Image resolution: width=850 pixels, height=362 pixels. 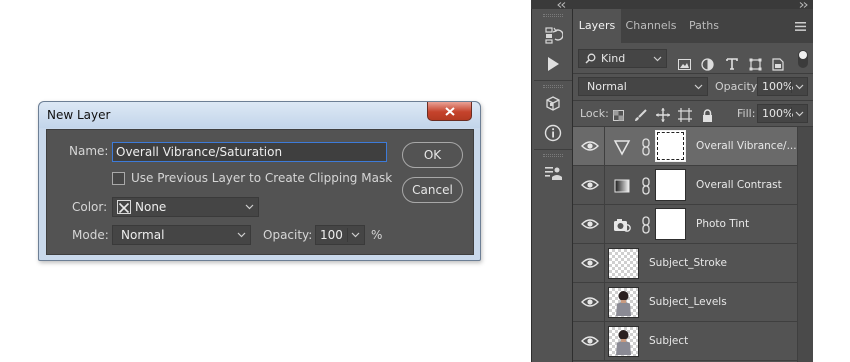 I want to click on play-actions-icon, so click(x=553, y=64).